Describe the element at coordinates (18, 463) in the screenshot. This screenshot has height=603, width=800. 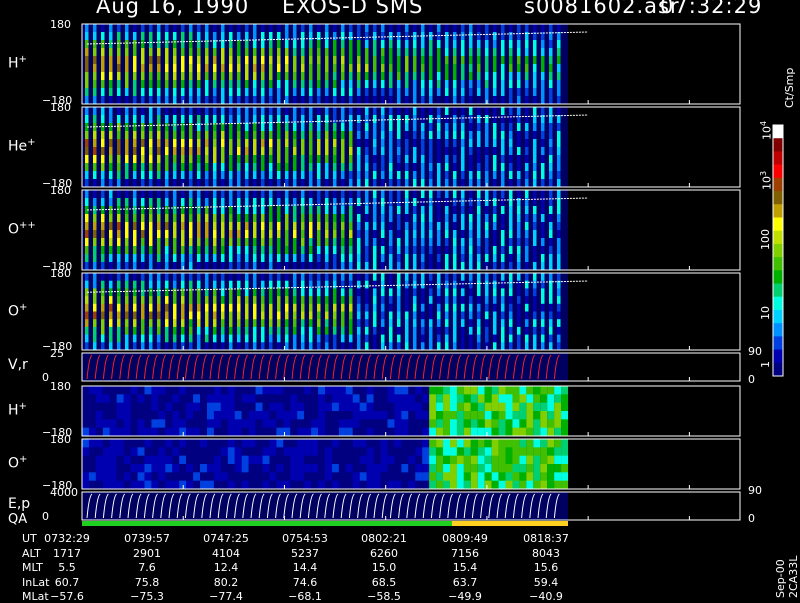
I see `panel-label-6: O+` at that location.